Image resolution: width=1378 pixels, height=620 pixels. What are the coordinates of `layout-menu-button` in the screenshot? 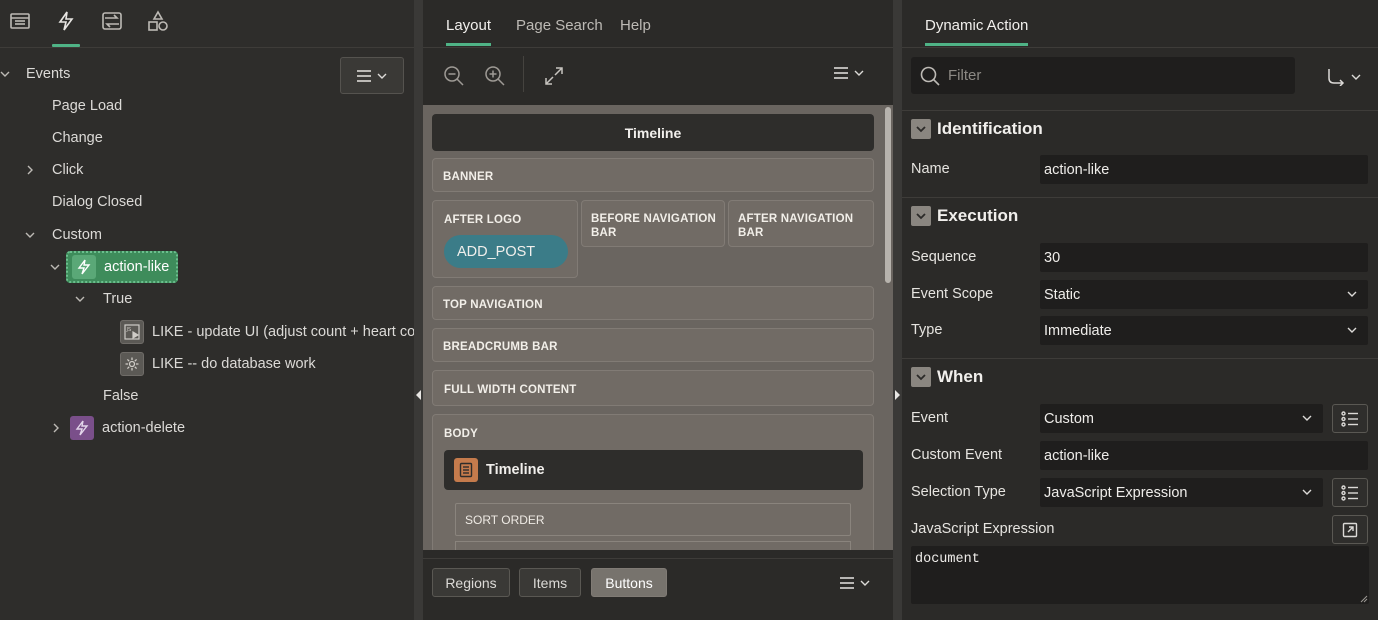 It's located at (849, 73).